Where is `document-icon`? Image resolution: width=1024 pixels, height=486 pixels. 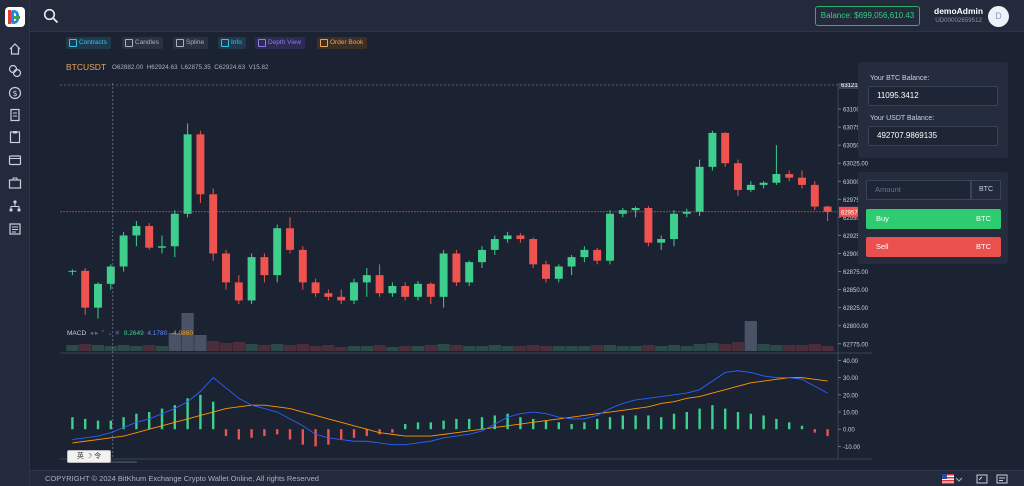
document-icon is located at coordinates (15, 115).